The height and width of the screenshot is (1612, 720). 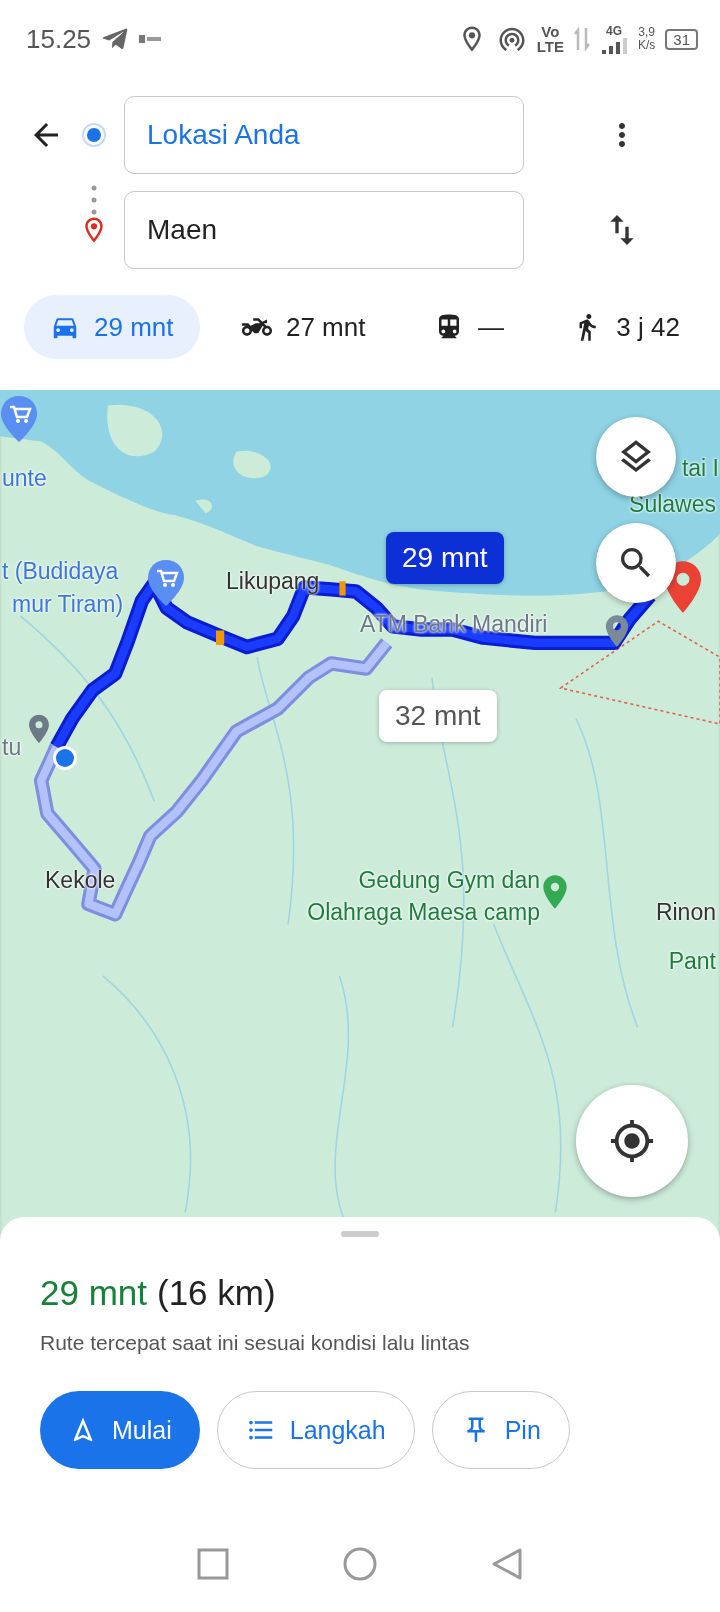 What do you see at coordinates (213, 1564) in the screenshot?
I see `recents-icon` at bounding box center [213, 1564].